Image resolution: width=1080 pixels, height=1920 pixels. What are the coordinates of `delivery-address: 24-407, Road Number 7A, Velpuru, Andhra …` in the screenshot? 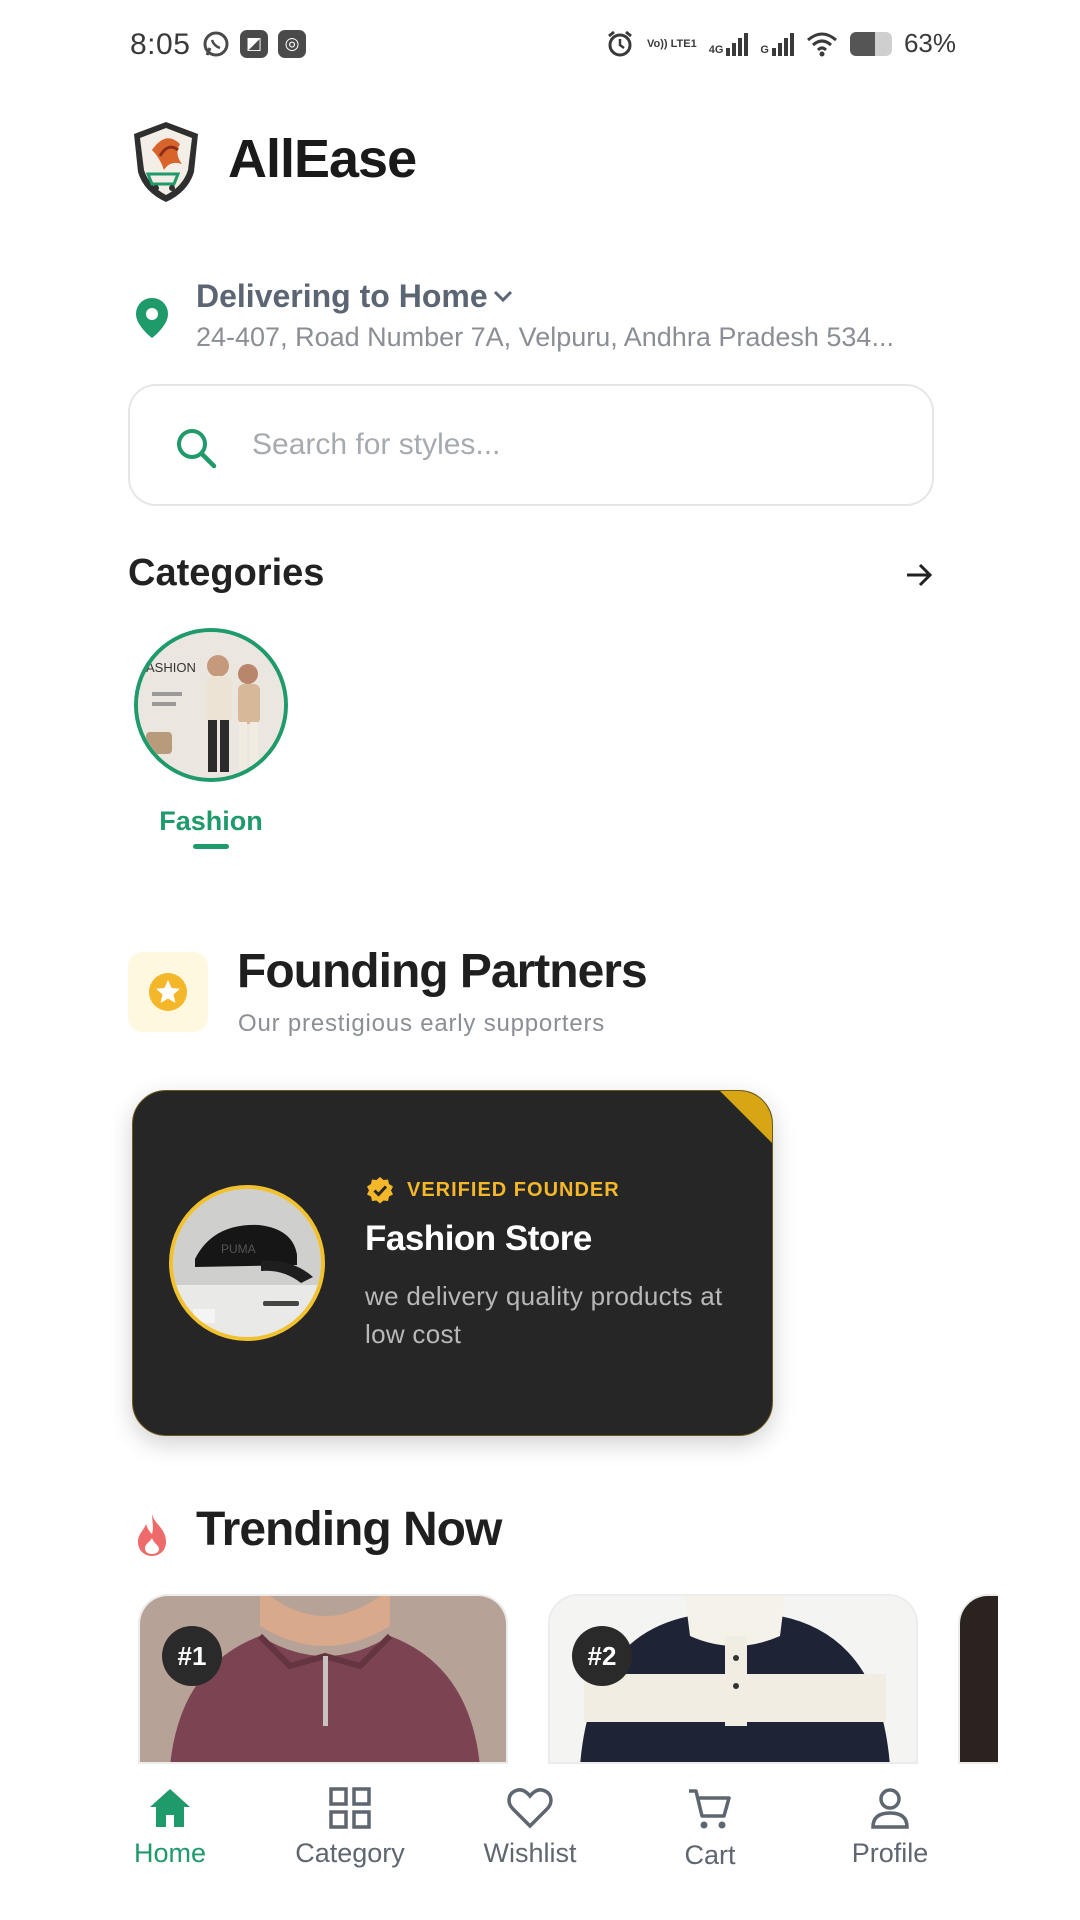 It's located at (545, 337).